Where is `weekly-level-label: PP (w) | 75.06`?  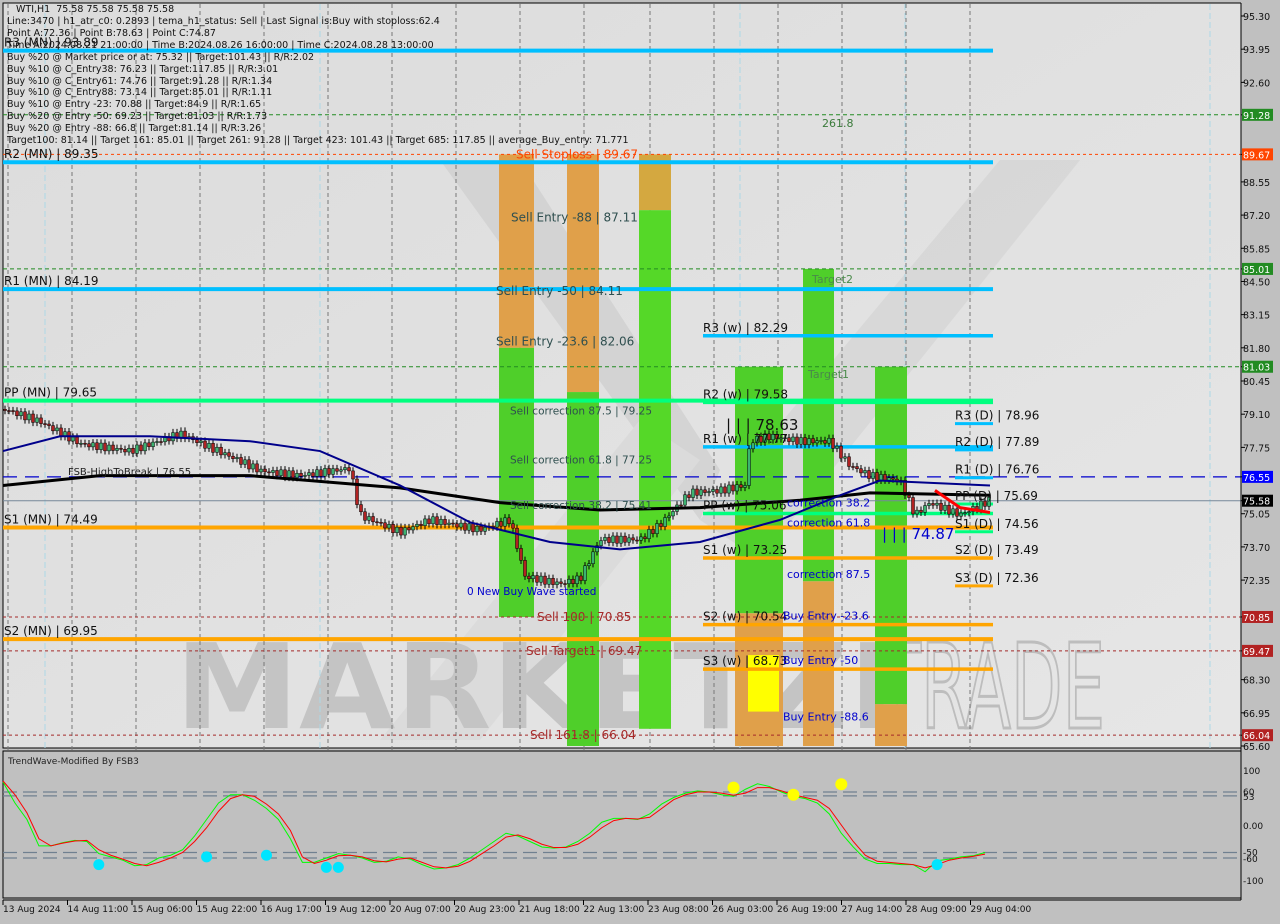
weekly-level-label: PP (w) | 75.06 is located at coordinates (745, 505).